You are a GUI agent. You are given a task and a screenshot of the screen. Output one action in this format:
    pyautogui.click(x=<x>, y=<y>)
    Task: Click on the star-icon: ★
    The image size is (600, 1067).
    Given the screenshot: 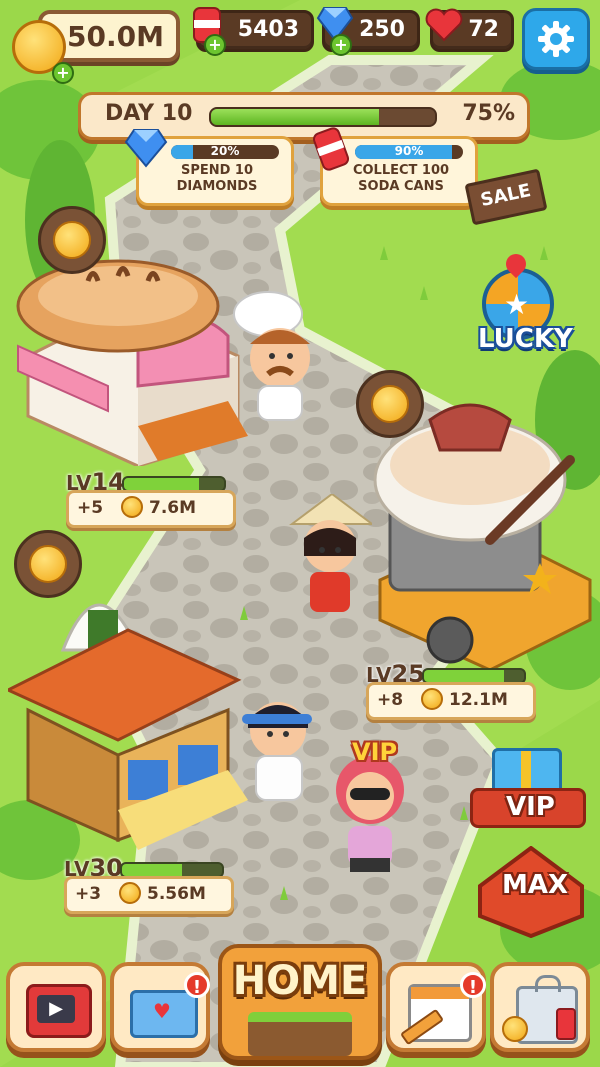 What is the action you would take?
    pyautogui.click(x=517, y=304)
    